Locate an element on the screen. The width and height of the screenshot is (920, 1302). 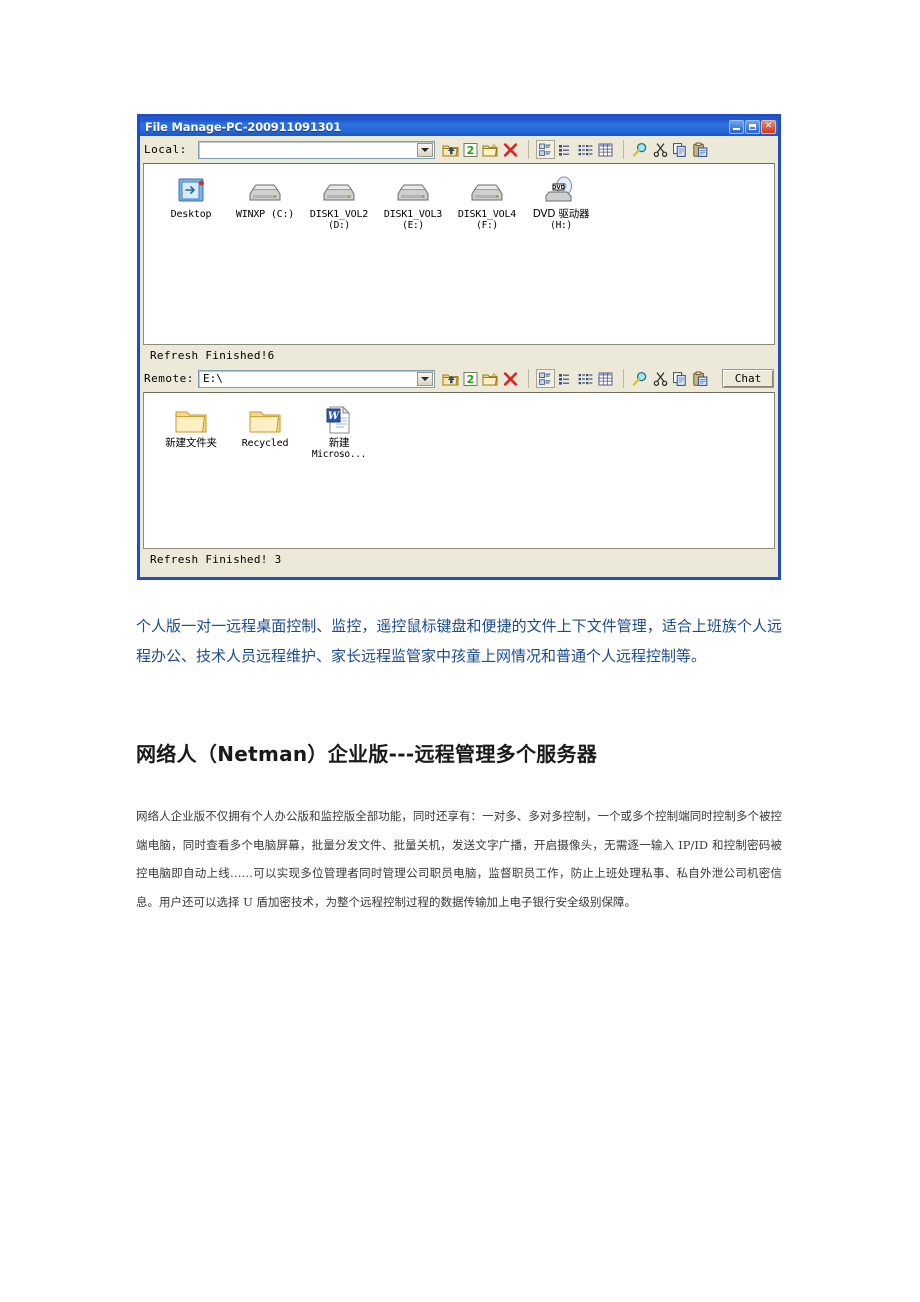
local-view-mode-group is located at coordinates (571, 149).